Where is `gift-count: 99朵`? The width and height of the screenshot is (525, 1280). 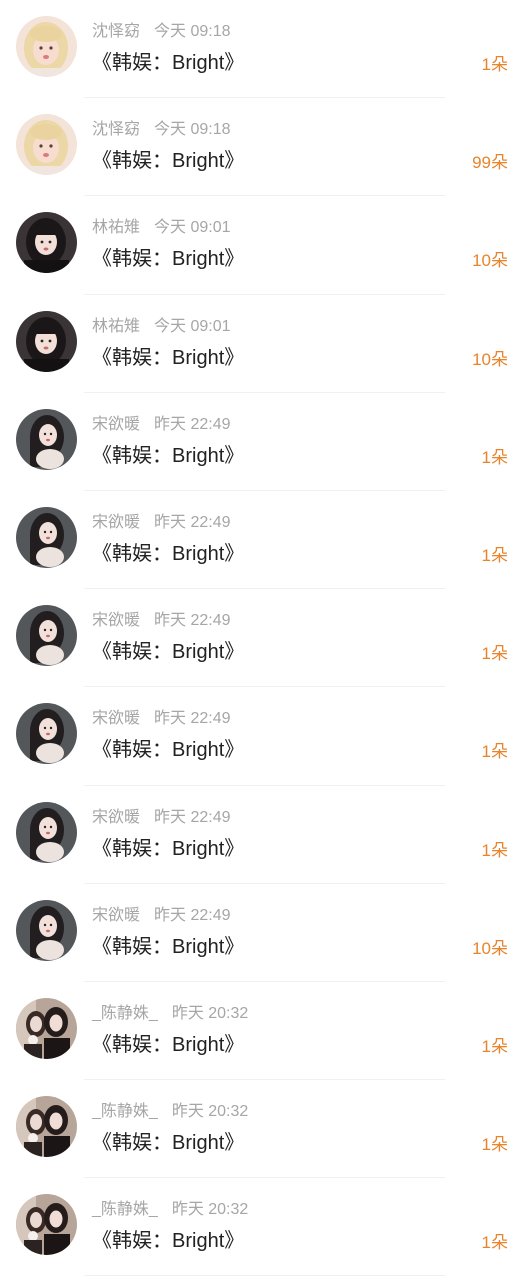 gift-count: 99朵 is located at coordinates (490, 163).